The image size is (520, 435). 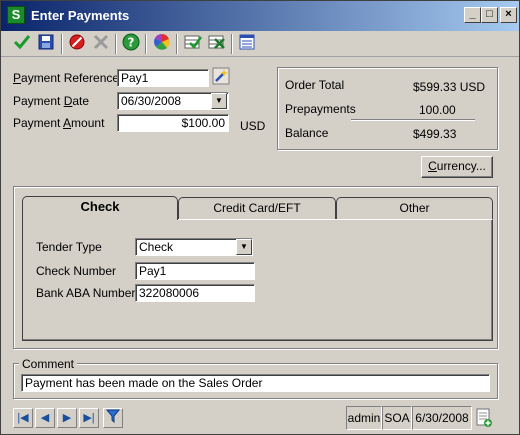 I want to click on tab-check: Check, so click(x=100, y=208).